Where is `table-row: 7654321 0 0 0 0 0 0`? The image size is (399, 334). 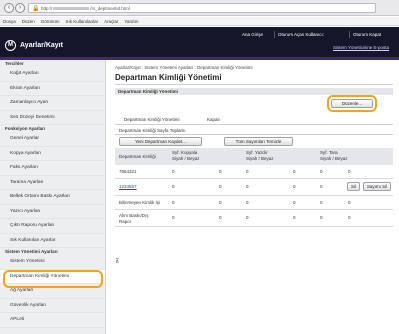
table-row: 7654321 0 0 0 0 0 0 is located at coordinates (254, 172).